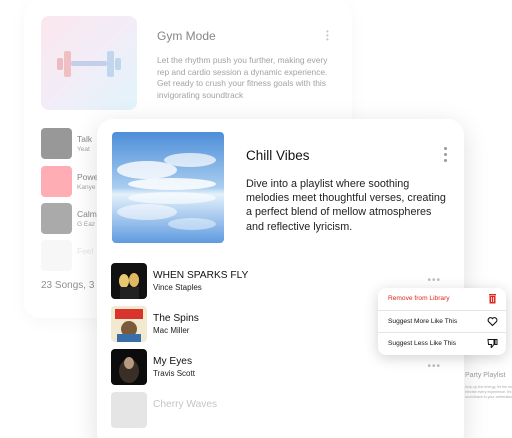 Image resolution: width=512 pixels, height=438 pixels. What do you see at coordinates (171, 330) in the screenshot?
I see `track-artist: Mac Miller` at bounding box center [171, 330].